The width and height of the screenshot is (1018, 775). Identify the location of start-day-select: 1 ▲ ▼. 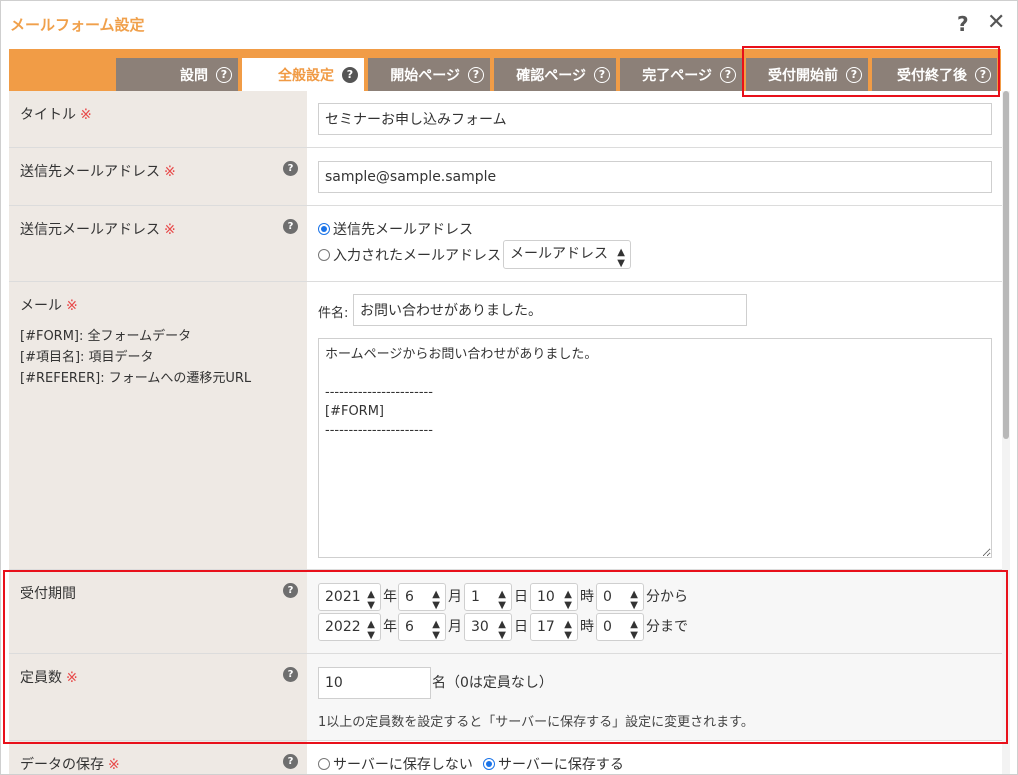
(488, 597).